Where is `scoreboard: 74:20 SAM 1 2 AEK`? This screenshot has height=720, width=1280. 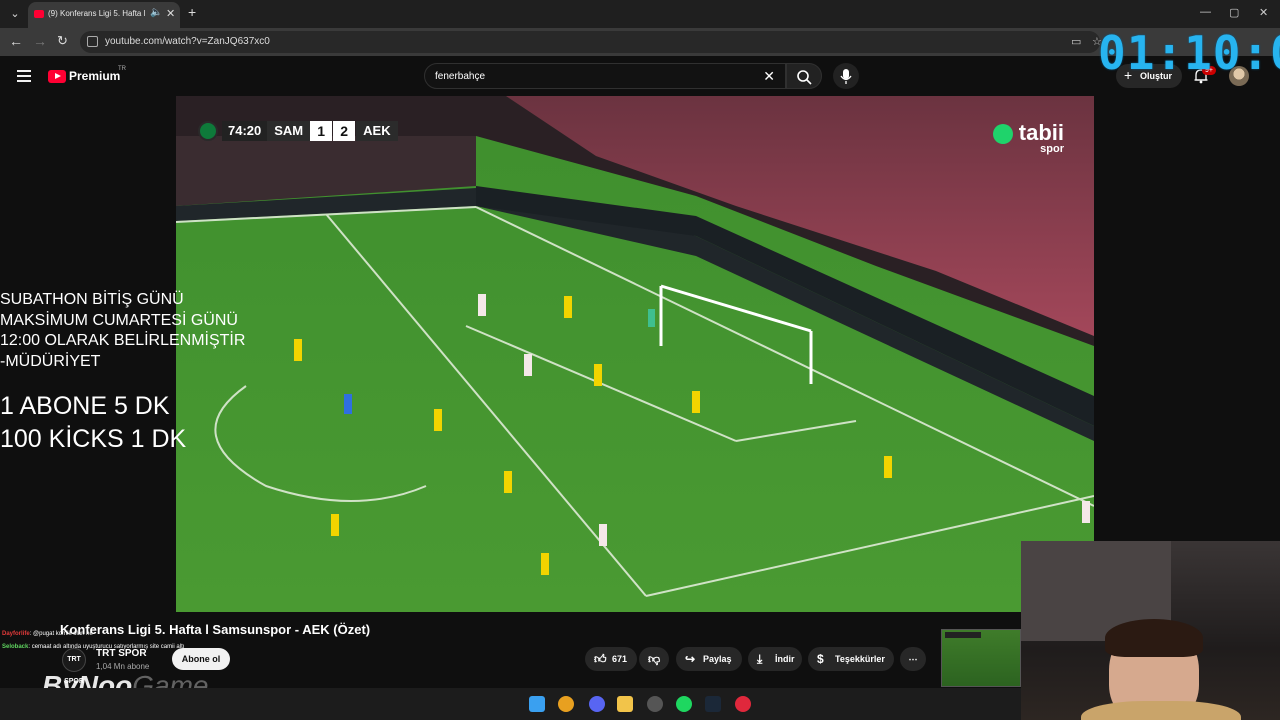 scoreboard: 74:20 SAM 1 2 AEK is located at coordinates (298, 131).